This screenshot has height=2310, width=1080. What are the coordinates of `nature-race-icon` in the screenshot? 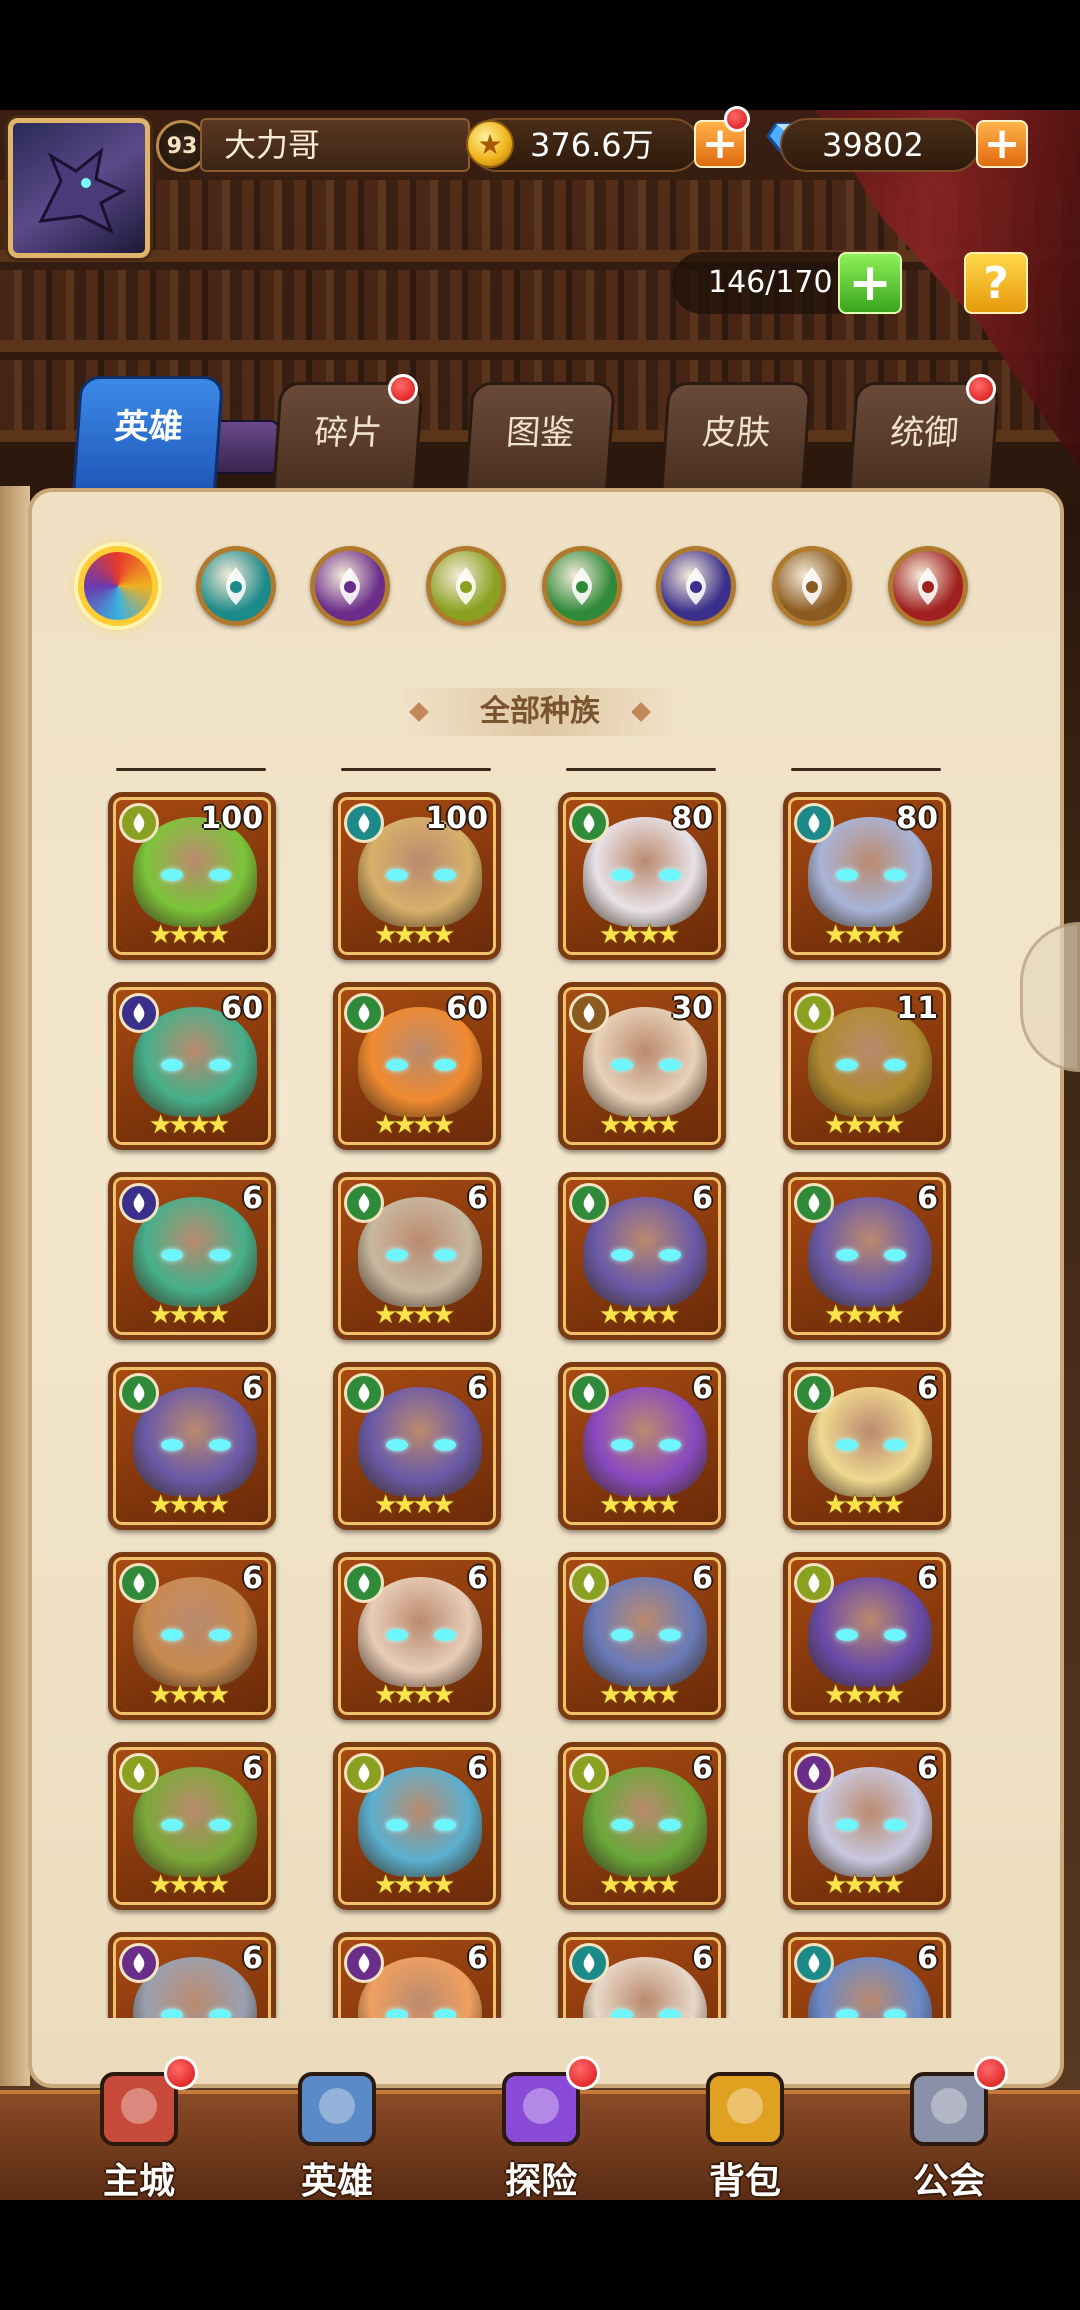 It's located at (582, 586).